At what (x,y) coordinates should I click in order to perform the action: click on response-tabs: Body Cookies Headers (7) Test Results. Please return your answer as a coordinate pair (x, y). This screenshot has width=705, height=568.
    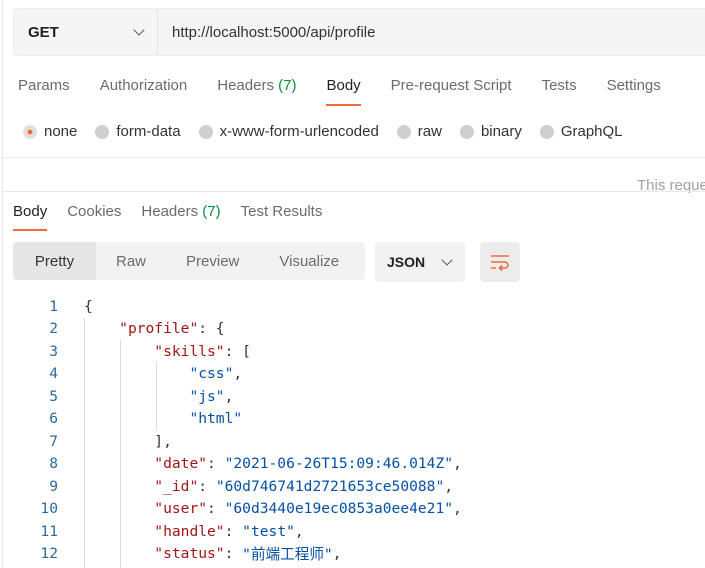
    Looking at the image, I should click on (177, 217).